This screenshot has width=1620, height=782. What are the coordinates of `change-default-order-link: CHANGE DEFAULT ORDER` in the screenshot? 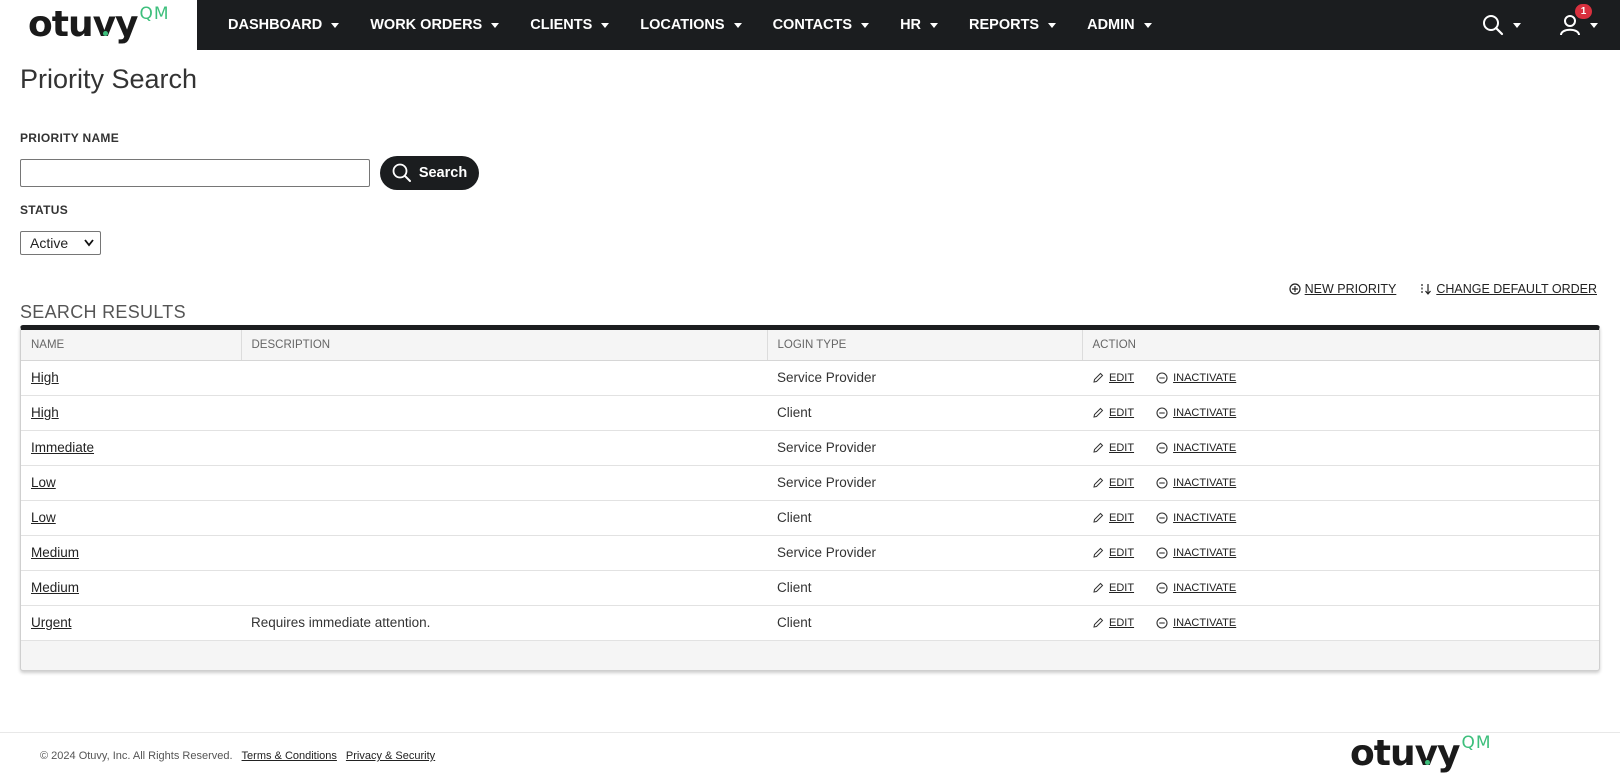 It's located at (1508, 289).